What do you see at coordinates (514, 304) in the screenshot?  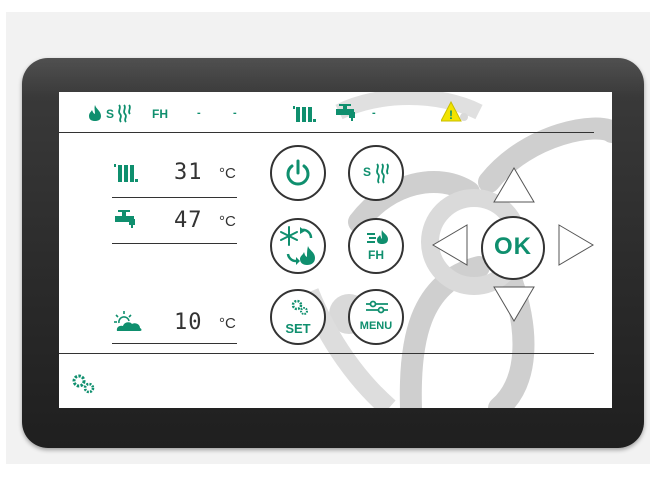 I see `arrow-down-icon` at bounding box center [514, 304].